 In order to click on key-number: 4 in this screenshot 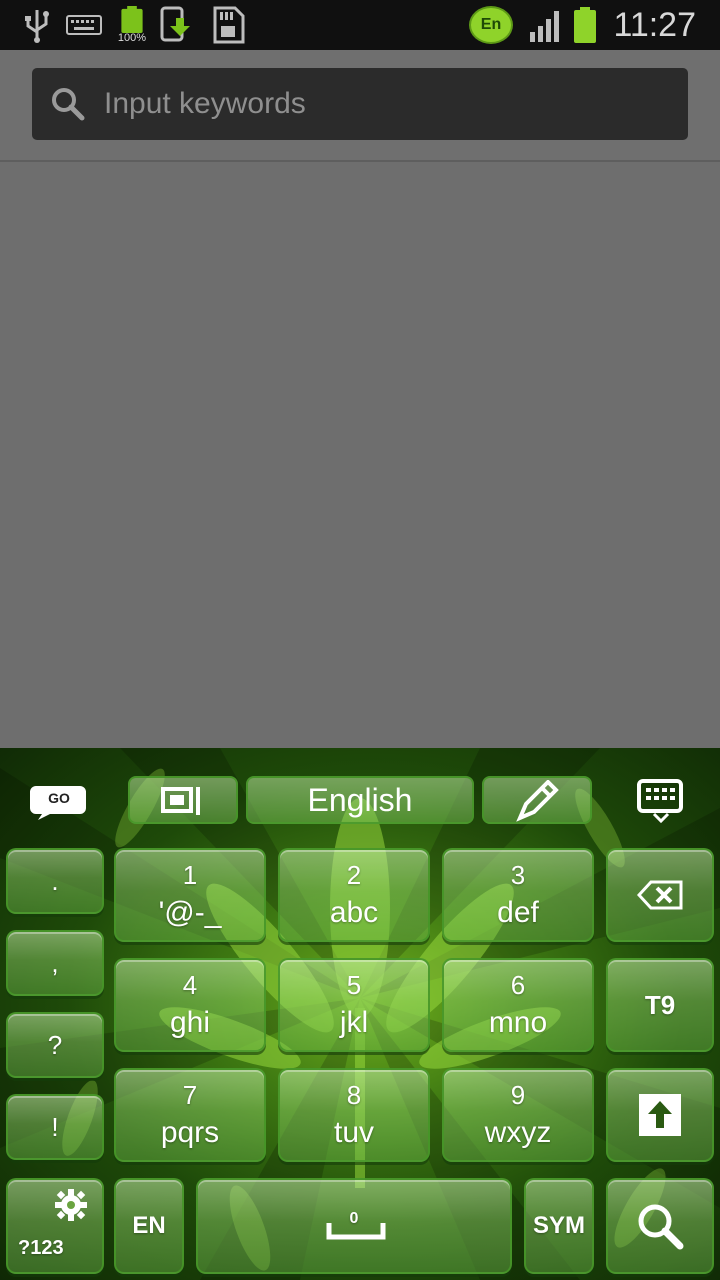, I will do `click(190, 985)`.